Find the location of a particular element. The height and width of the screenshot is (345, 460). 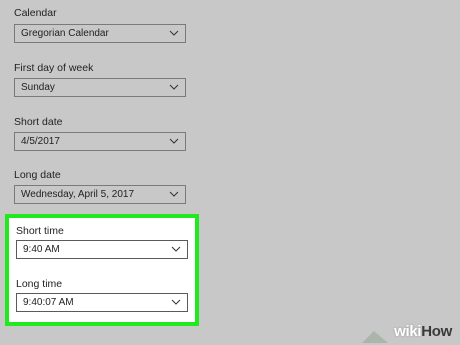

time-format-highlight: Short time 9:40 AM Long time 9:40:07 AM is located at coordinates (102, 270).